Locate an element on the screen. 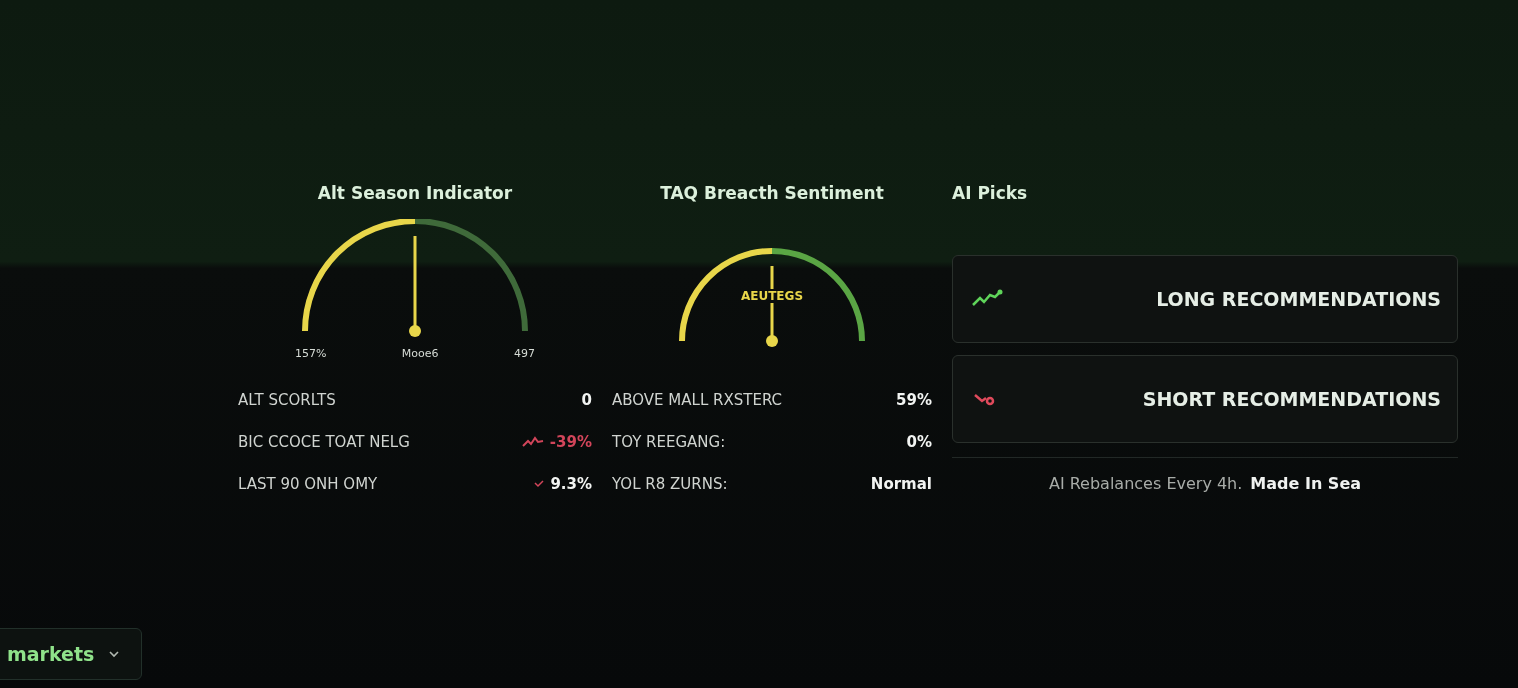 This screenshot has width=1518, height=688. chevron-down-icon is located at coordinates (114, 654).